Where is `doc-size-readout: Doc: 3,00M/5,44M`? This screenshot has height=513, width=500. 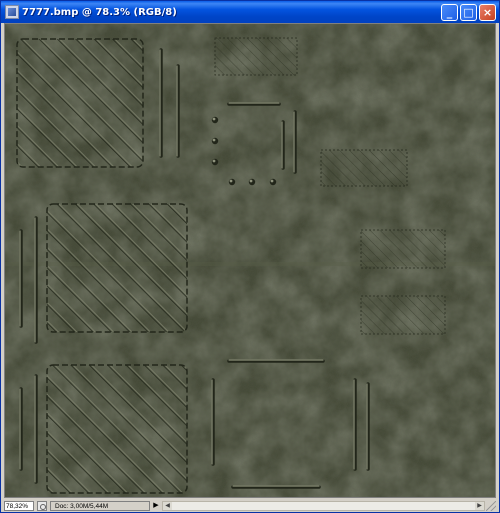
doc-size-readout: Doc: 3,00M/5,44M is located at coordinates (100, 506).